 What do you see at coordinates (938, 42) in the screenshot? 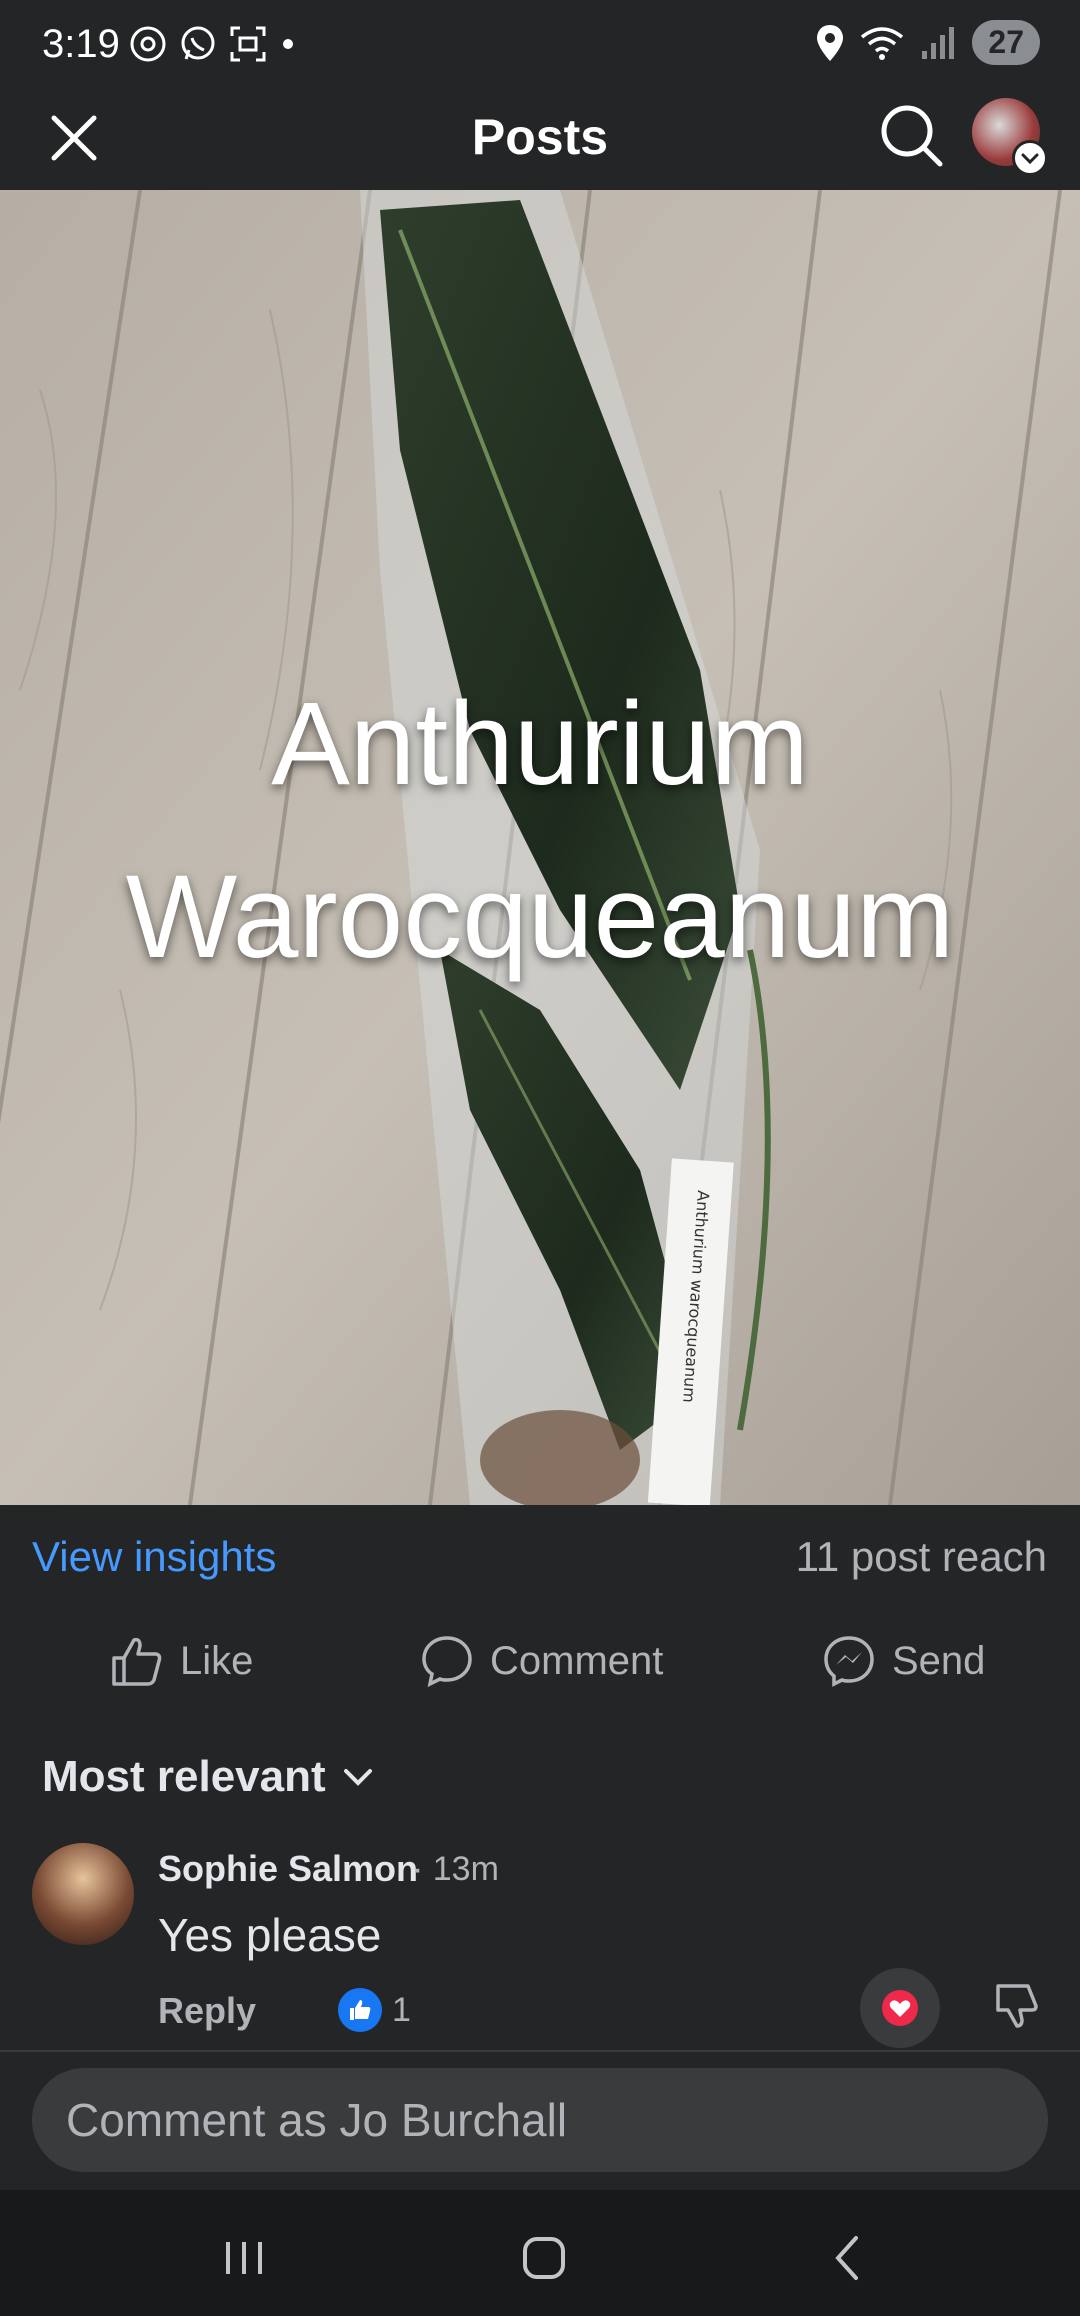
I see `signal-icon` at bounding box center [938, 42].